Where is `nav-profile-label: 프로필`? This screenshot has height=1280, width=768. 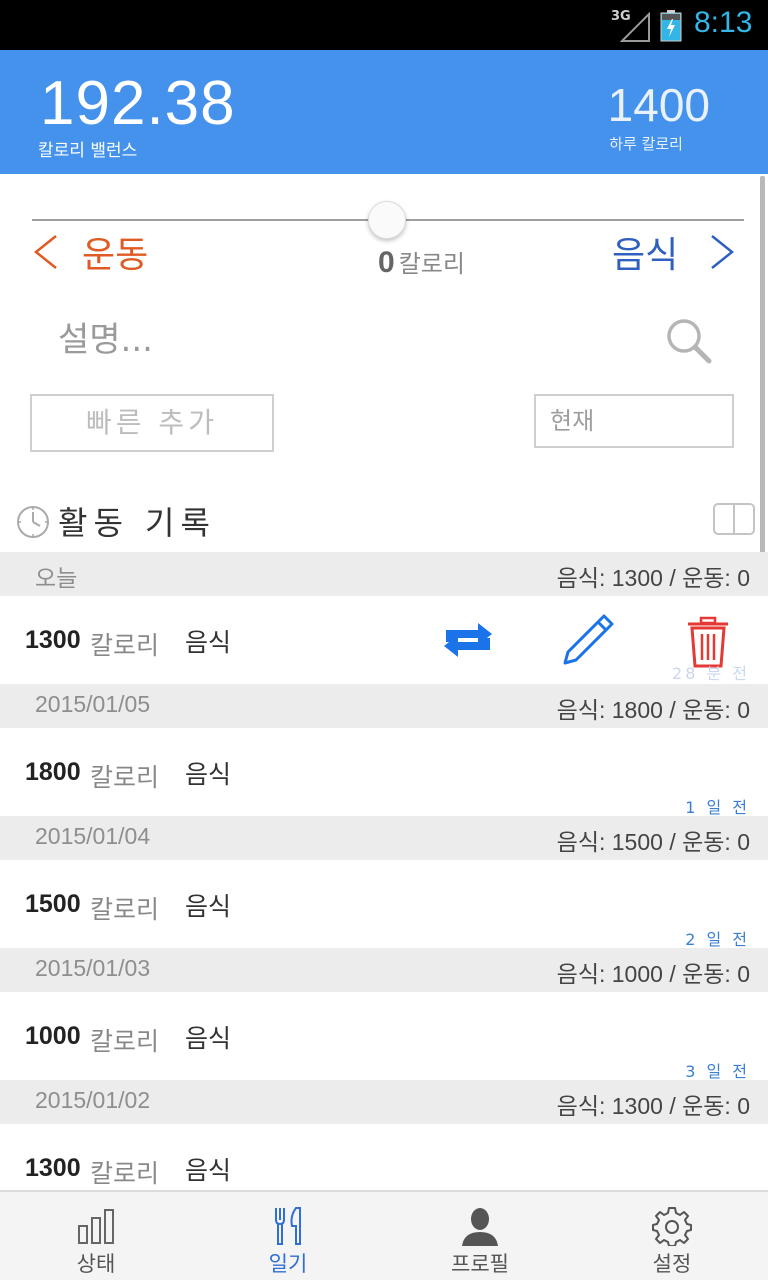 nav-profile-label: 프로필 is located at coordinates (480, 1264).